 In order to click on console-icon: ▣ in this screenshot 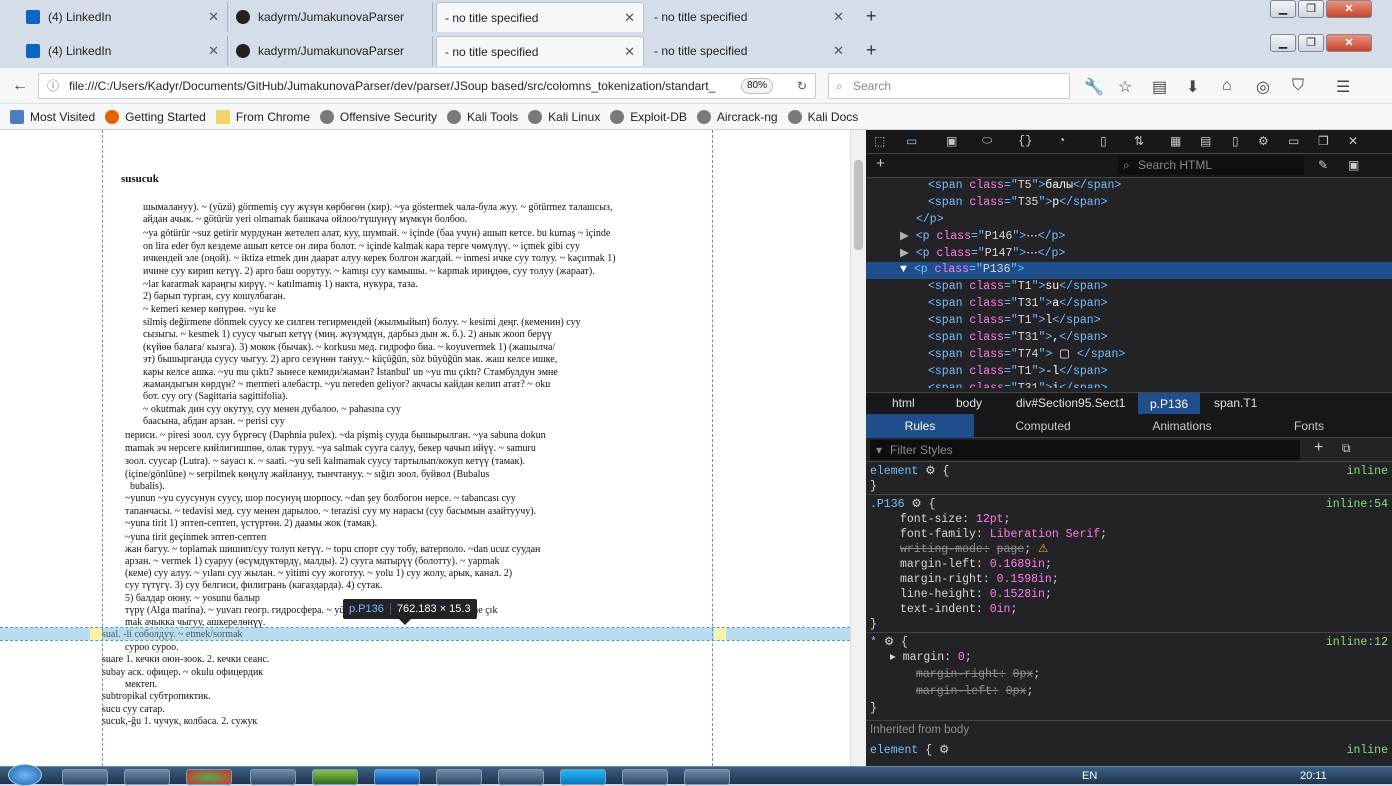, I will do `click(951, 141)`.